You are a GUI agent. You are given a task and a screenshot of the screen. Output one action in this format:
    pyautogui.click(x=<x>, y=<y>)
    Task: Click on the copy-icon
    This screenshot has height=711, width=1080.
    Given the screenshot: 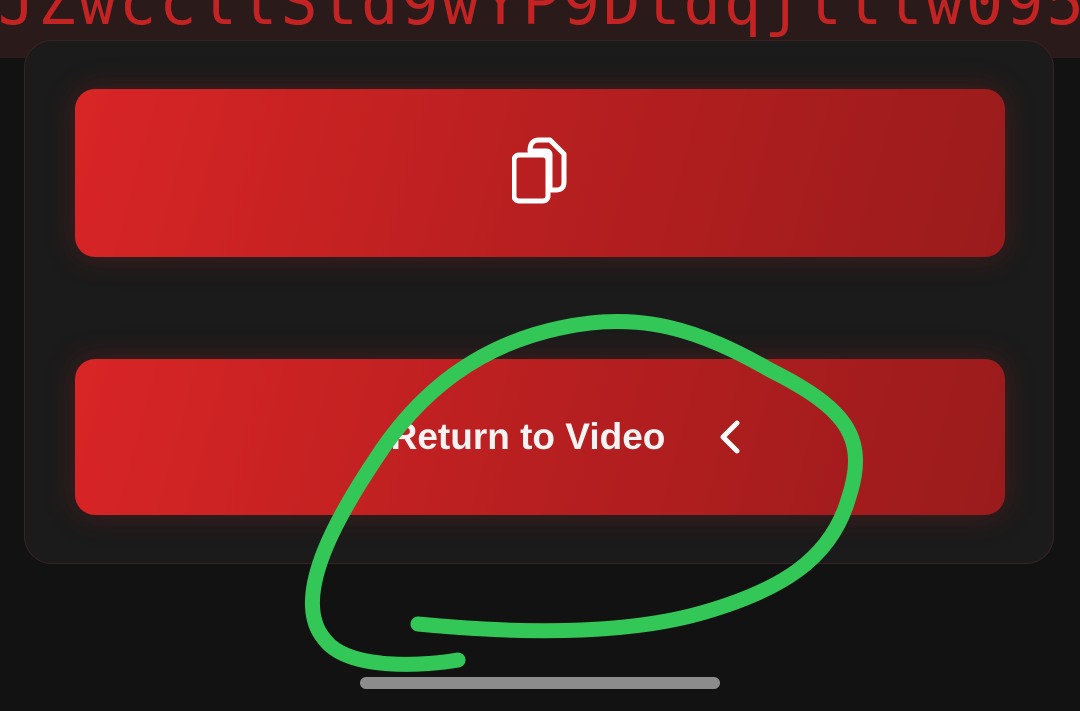 What is the action you would take?
    pyautogui.click(x=539, y=173)
    